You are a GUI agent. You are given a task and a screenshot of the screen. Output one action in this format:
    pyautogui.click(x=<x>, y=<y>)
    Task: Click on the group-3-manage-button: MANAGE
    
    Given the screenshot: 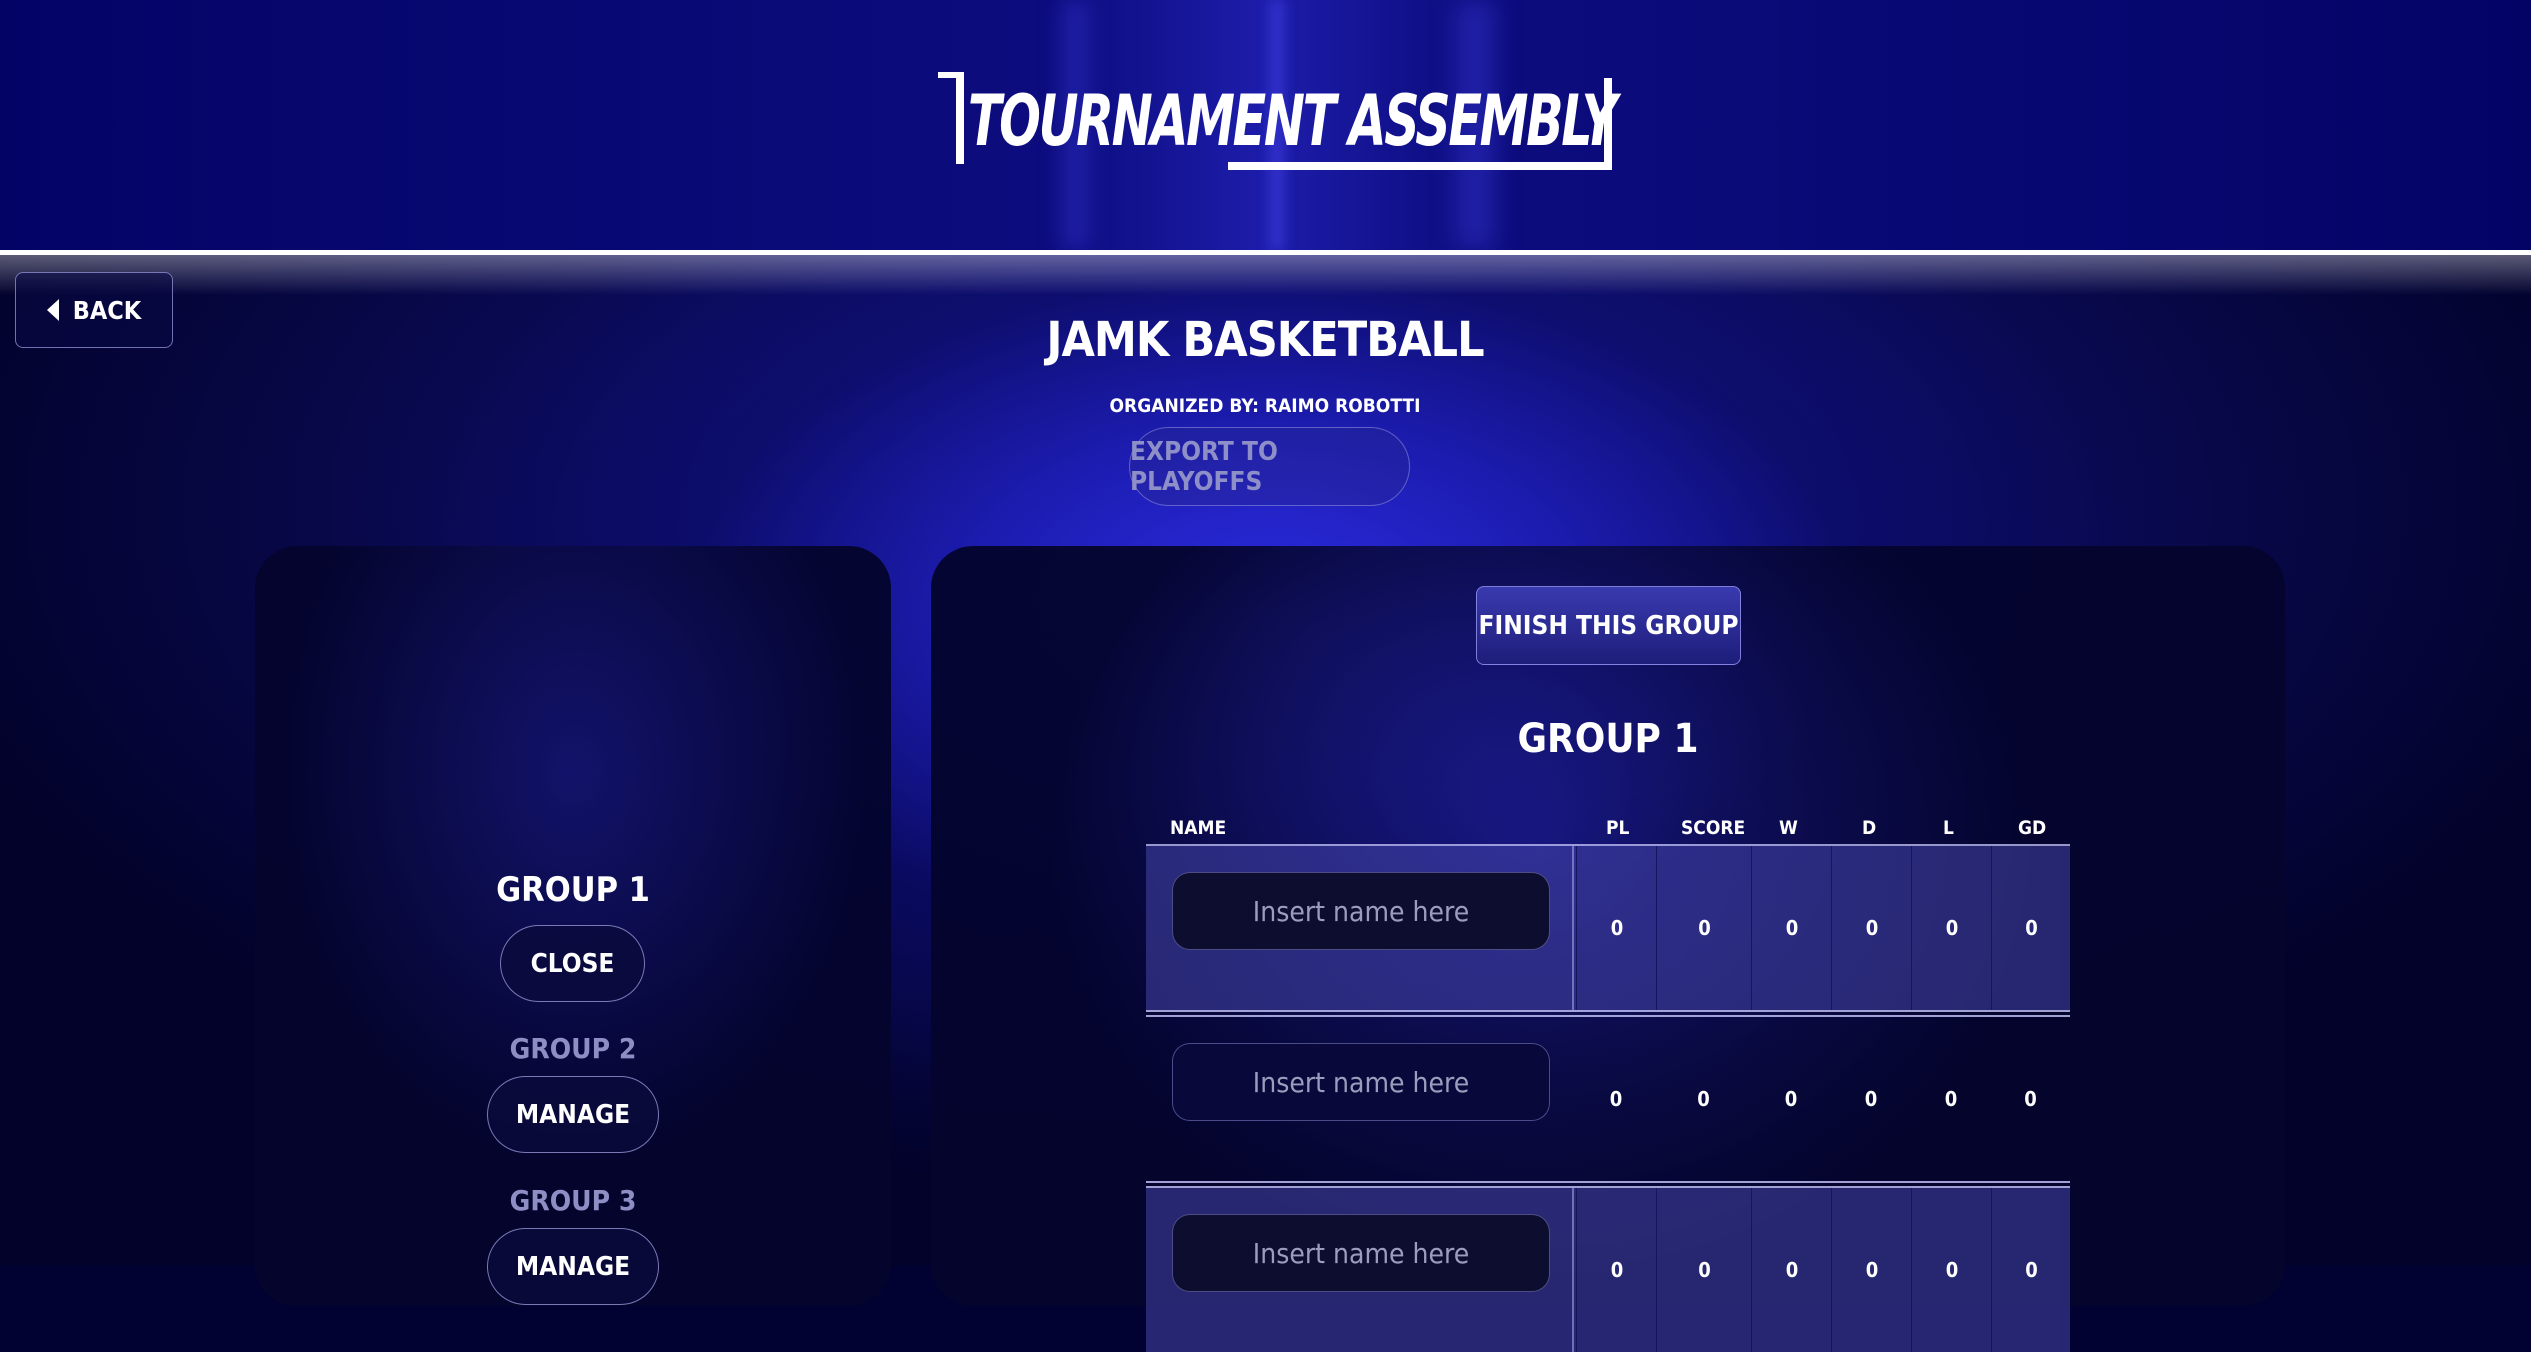 What is the action you would take?
    pyautogui.click(x=573, y=1266)
    